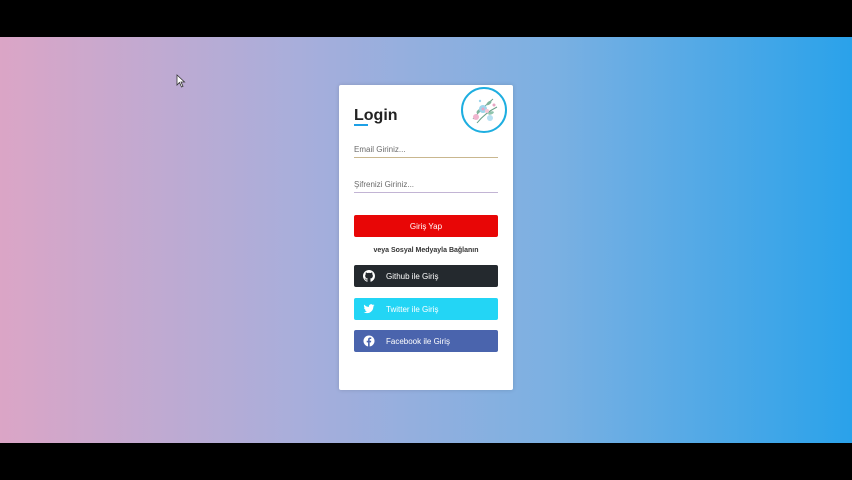 Image resolution: width=852 pixels, height=480 pixels. I want to click on github-icon, so click(369, 276).